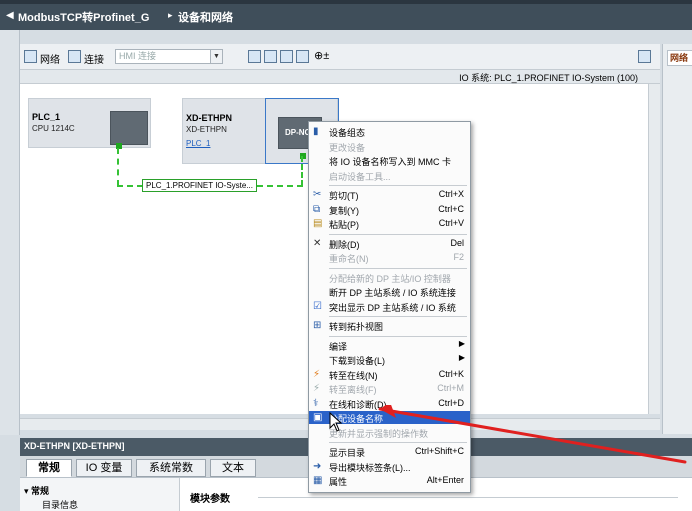 This screenshot has width=692, height=511. Describe the element at coordinates (137, 56) in the screenshot. I see `hmi-connection-value: HMI 连接` at that location.